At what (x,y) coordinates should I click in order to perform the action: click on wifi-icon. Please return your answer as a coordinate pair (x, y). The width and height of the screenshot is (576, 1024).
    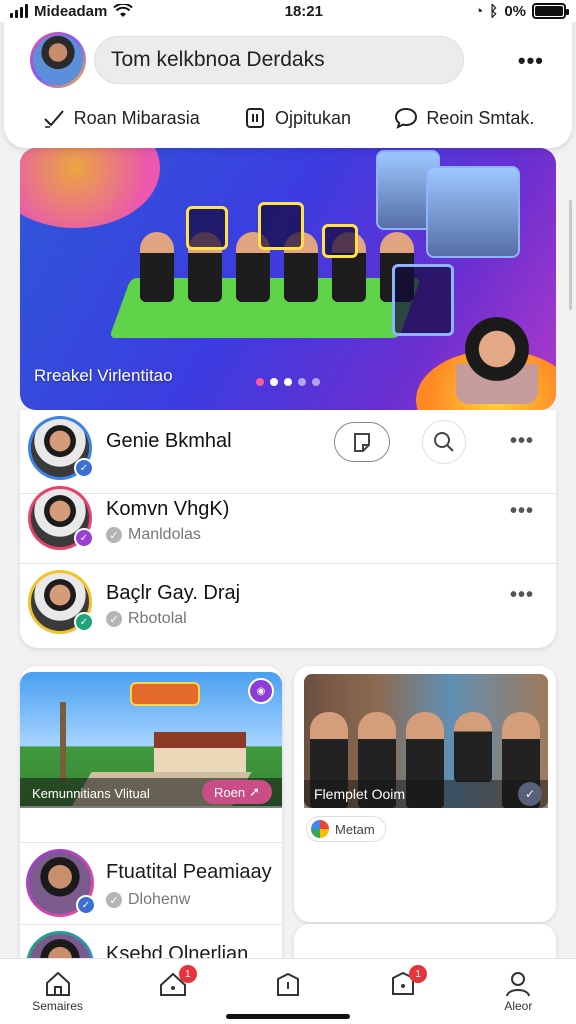
    Looking at the image, I should click on (123, 10).